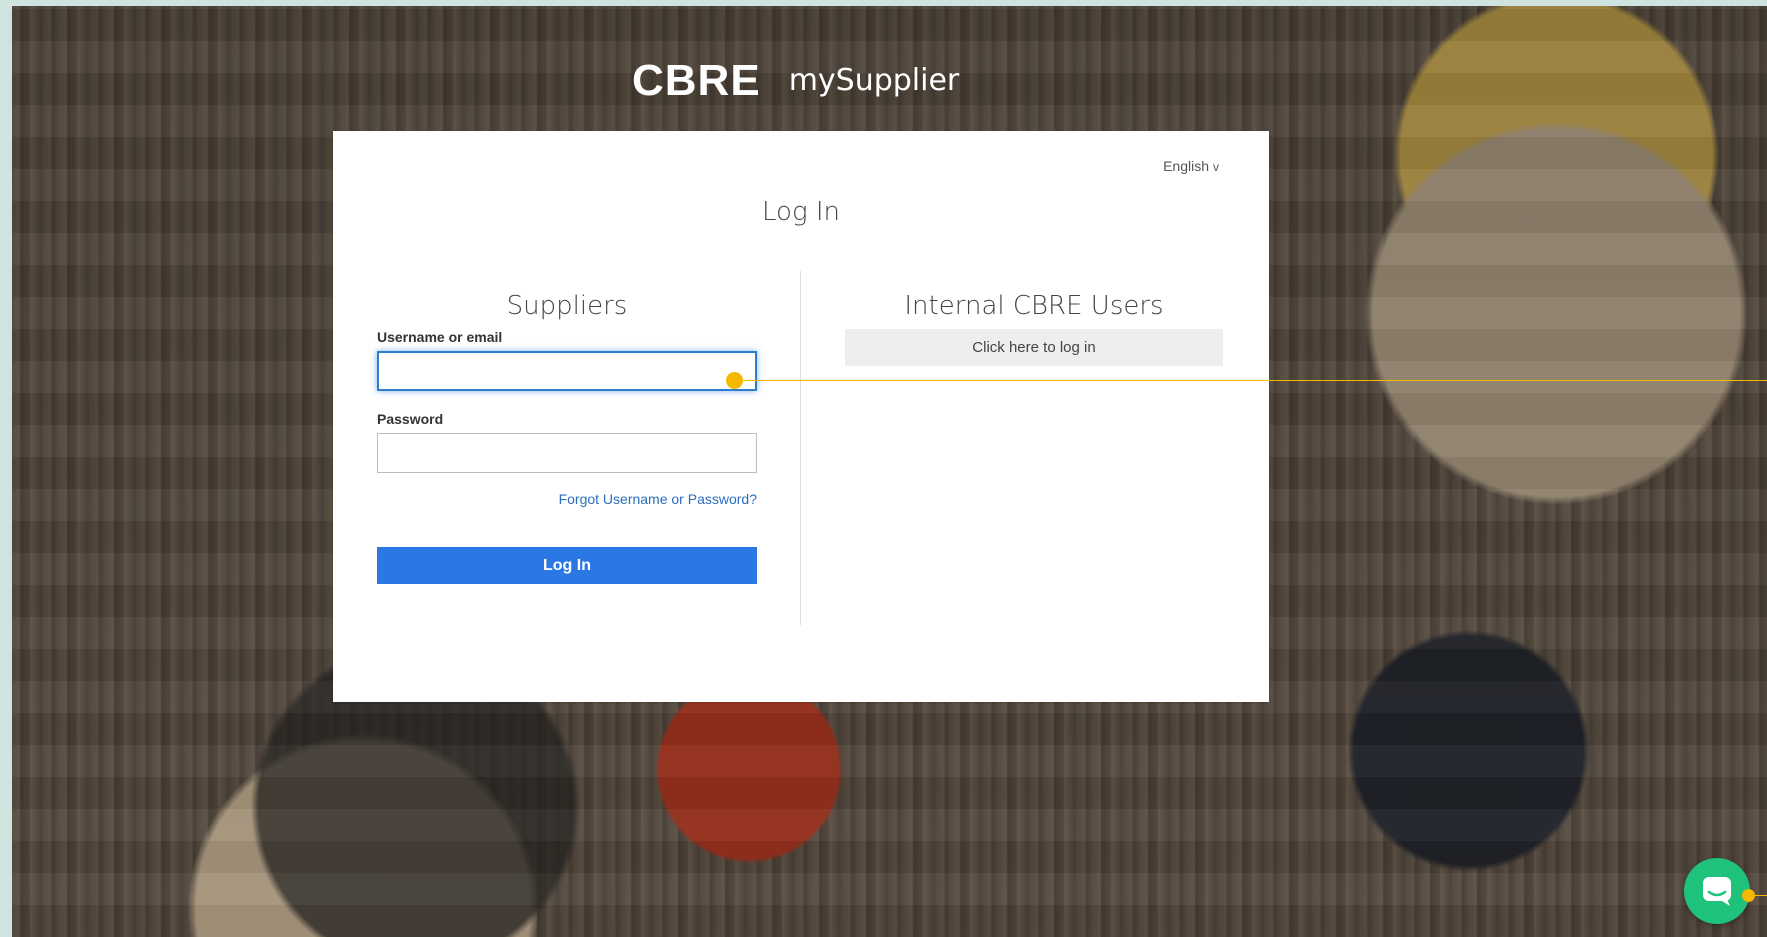  What do you see at coordinates (1748, 895) in the screenshot?
I see `chat-annotation-dot` at bounding box center [1748, 895].